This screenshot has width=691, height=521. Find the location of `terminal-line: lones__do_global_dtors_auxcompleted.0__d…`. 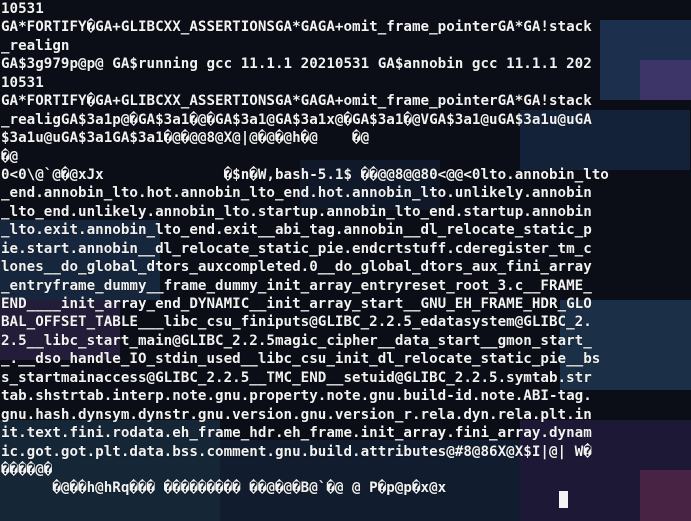

terminal-line: lones__do_global_dtors_auxcompleted.0__d… is located at coordinates (296, 267).